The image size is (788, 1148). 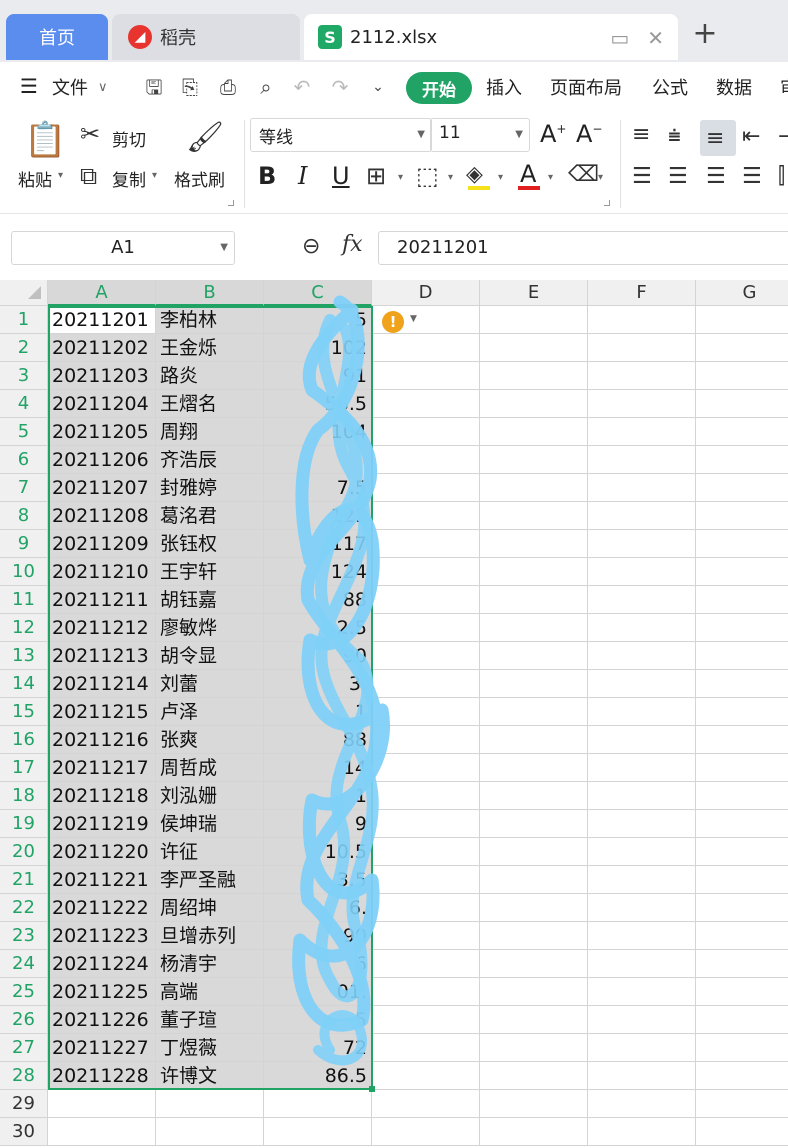 I want to click on cell-a: 20211218, so click(x=102, y=796).